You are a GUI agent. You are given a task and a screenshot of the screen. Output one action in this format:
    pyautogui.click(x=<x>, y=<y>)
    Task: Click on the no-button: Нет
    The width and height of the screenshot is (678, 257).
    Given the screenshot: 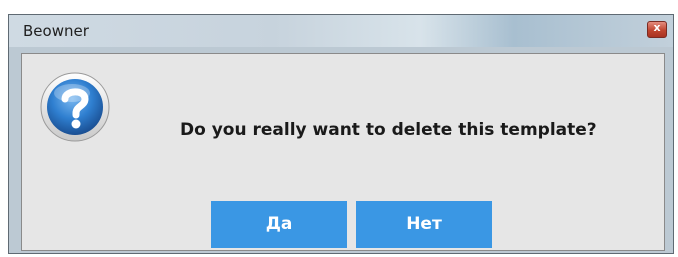 What is the action you would take?
    pyautogui.click(x=424, y=224)
    